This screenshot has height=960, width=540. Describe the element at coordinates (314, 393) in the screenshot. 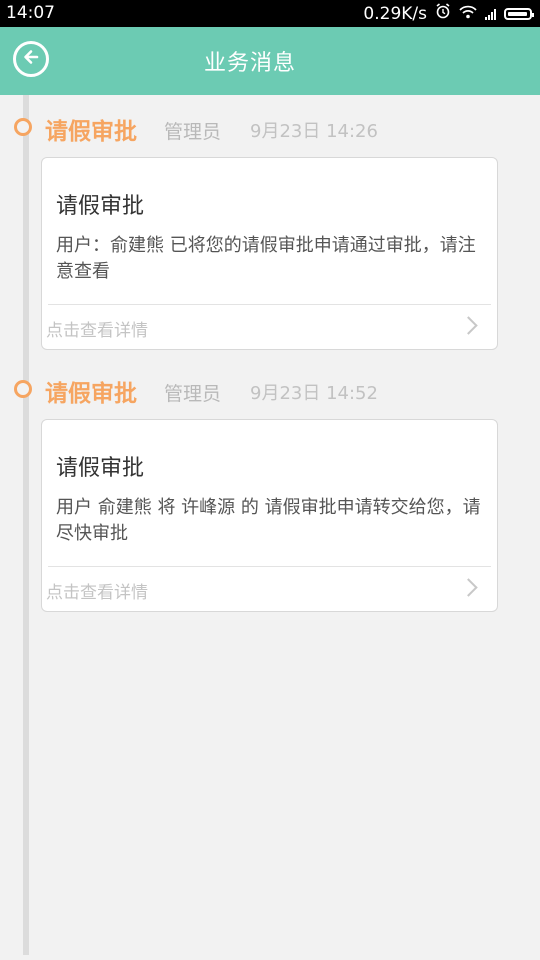

I see `entry-time: 9月23日 14:52` at that location.